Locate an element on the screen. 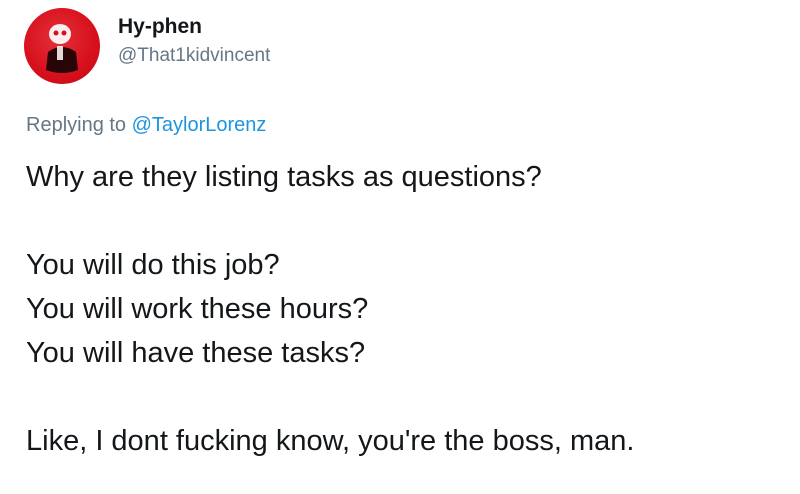 Image resolution: width=800 pixels, height=494 pixels. avatar is located at coordinates (62, 46).